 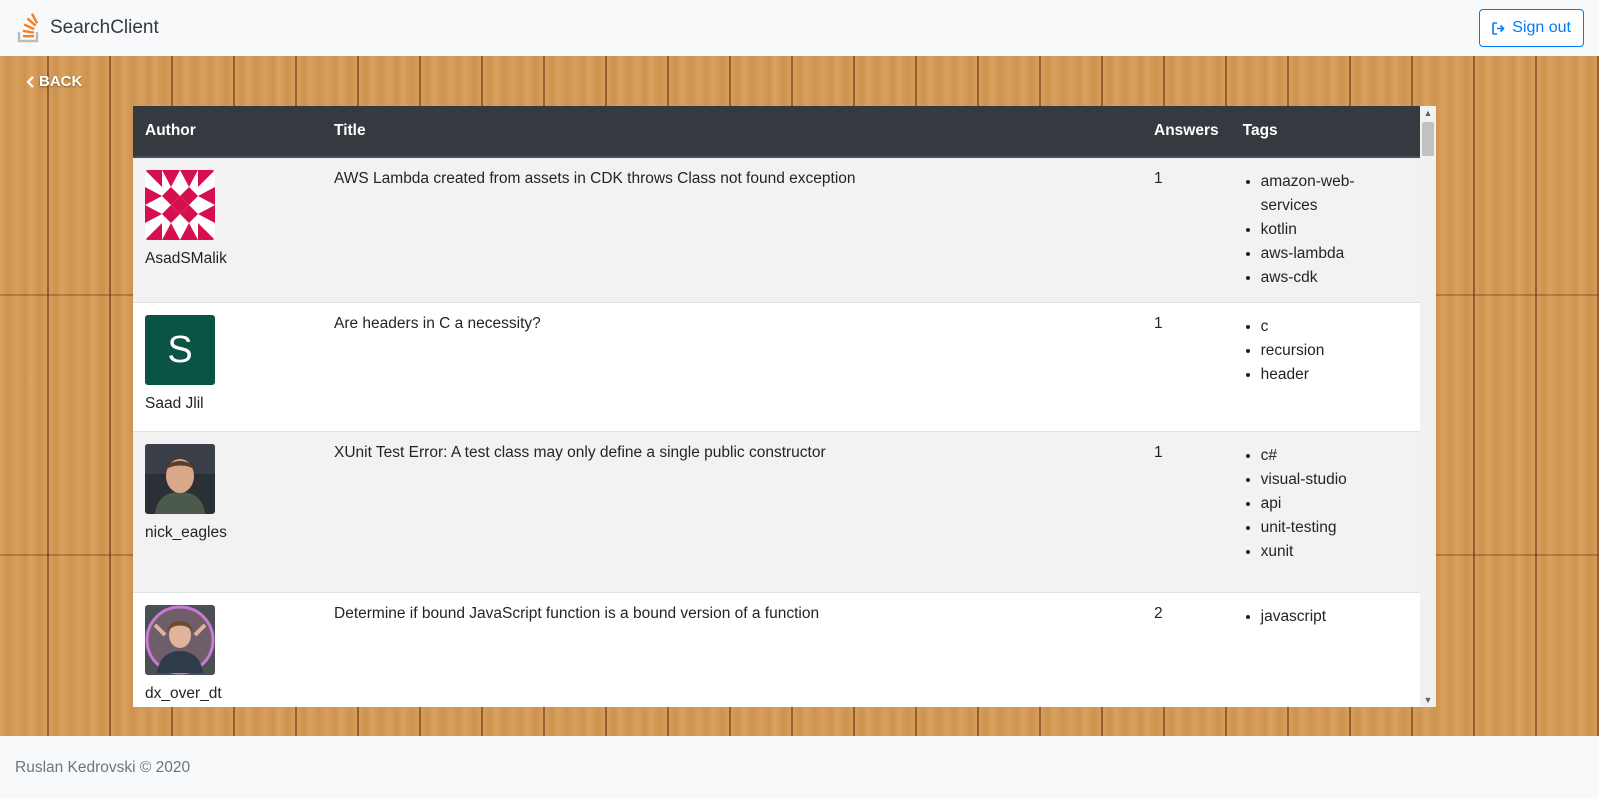 I want to click on tags-cell: c# visual-studio api unit-testing xunit, so click(x=1325, y=512).